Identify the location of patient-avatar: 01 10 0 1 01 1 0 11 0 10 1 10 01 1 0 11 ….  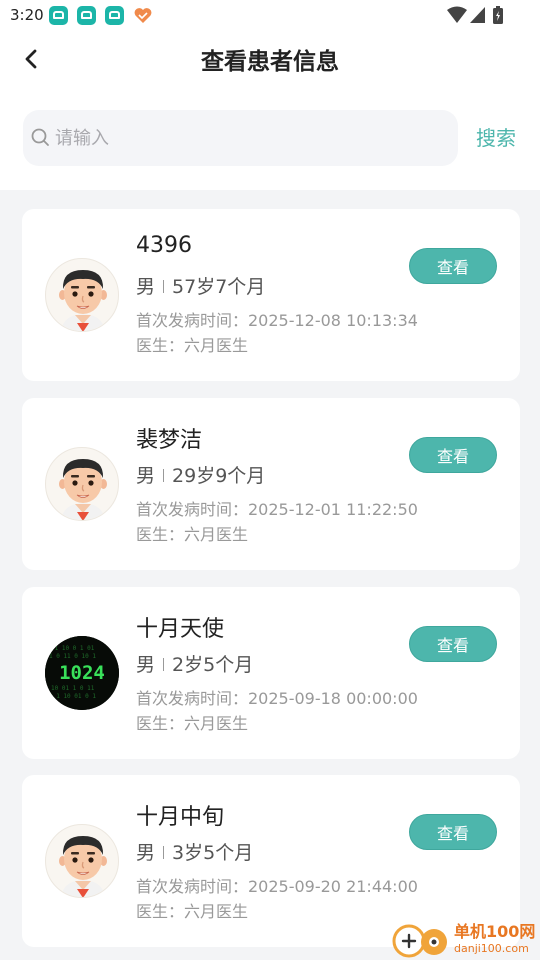
(82, 673).